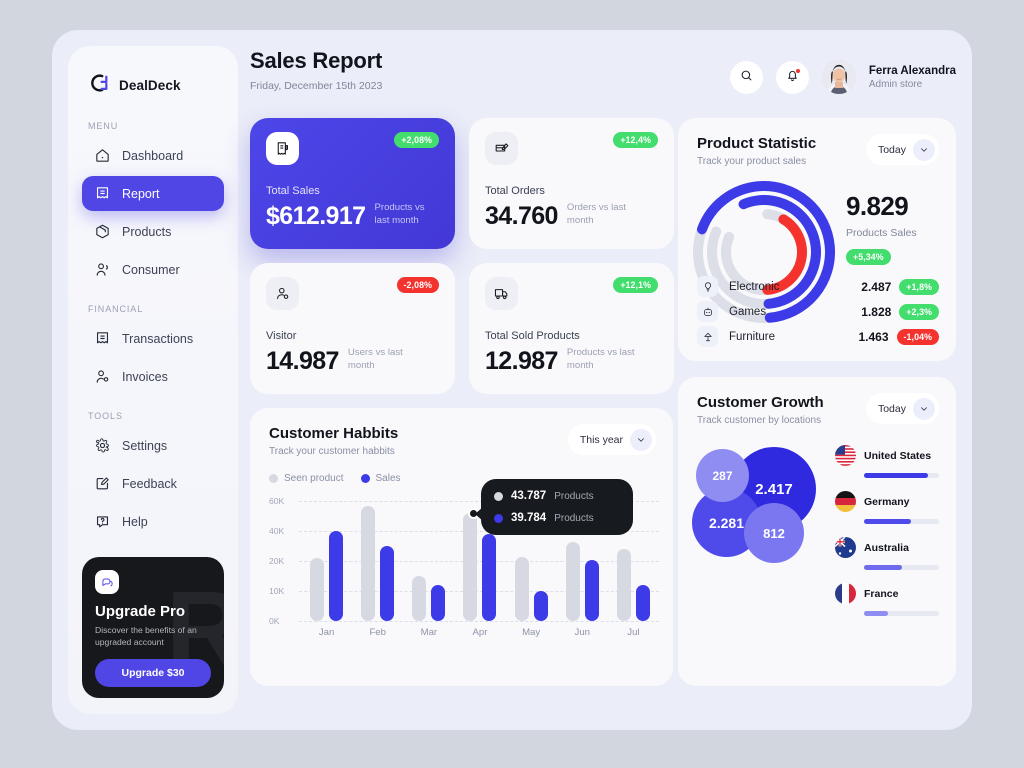  I want to click on product-statistic-period-filter: Today, so click(902, 149).